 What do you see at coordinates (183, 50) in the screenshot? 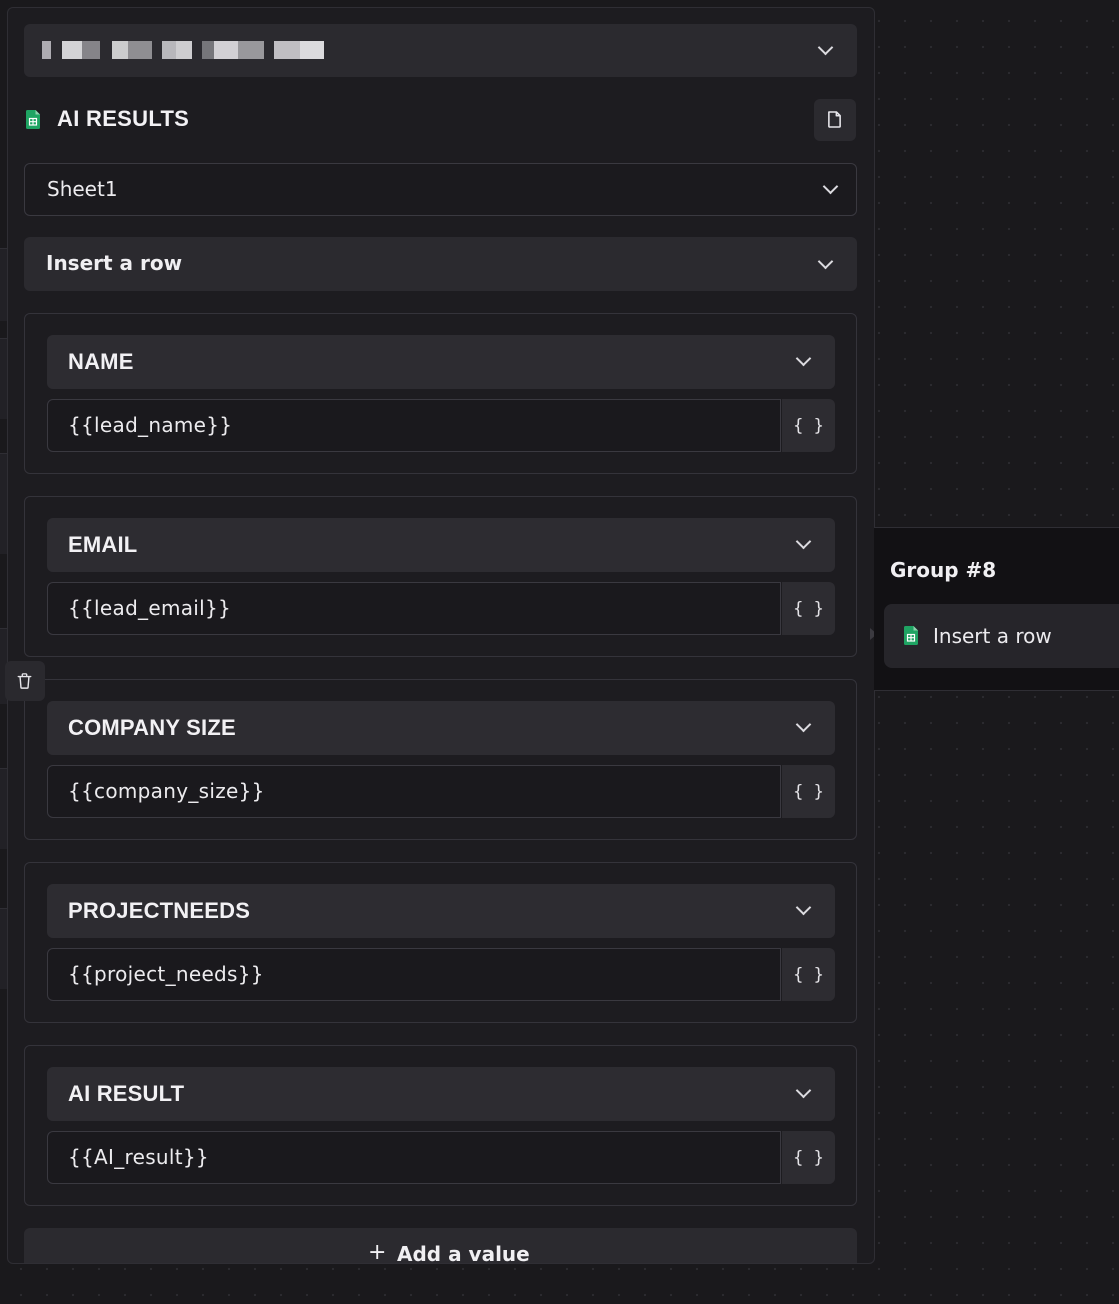
I see `account-value-redacted` at bounding box center [183, 50].